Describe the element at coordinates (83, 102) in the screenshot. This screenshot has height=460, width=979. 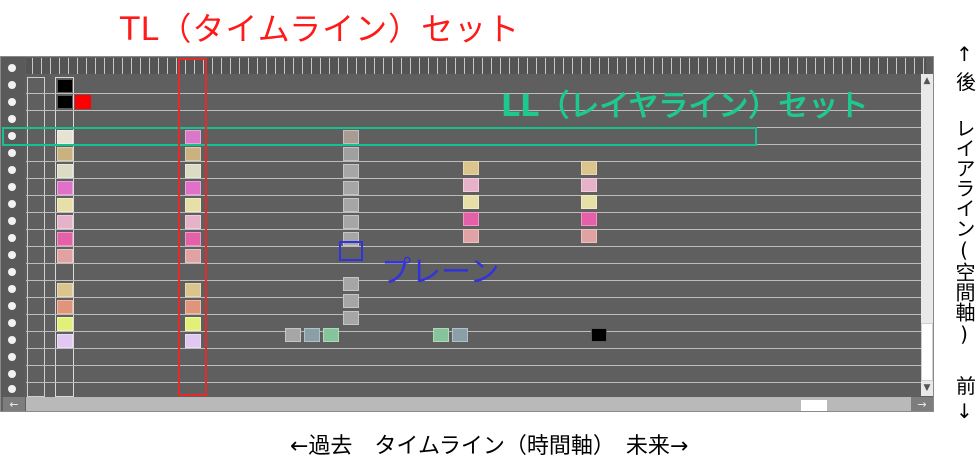
I see `plane-cell-selected` at that location.